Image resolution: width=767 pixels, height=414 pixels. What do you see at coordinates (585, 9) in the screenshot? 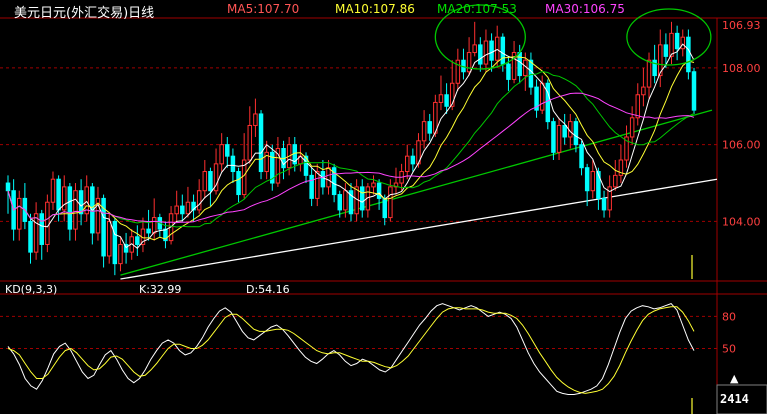
I see `ma30-label: MA30:106.75` at bounding box center [585, 9].